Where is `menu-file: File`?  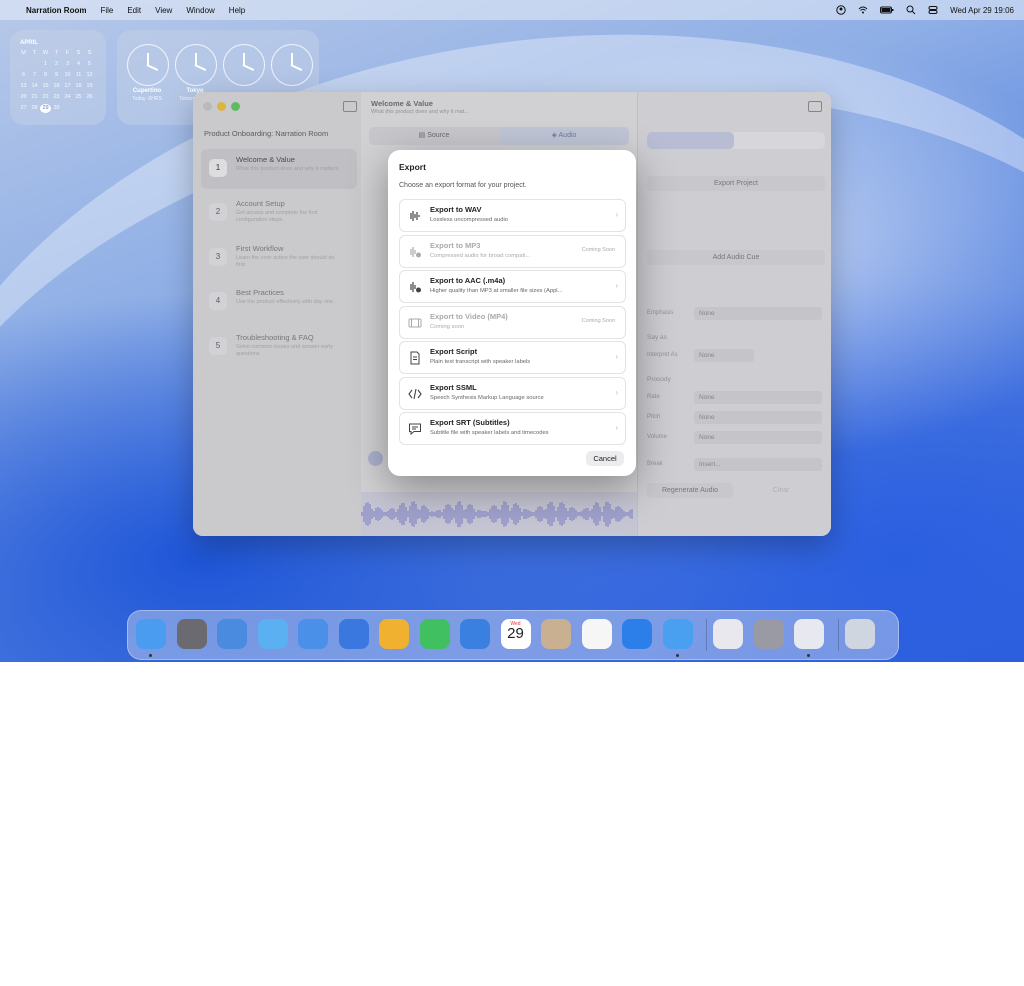
menu-file: File is located at coordinates (106, 10).